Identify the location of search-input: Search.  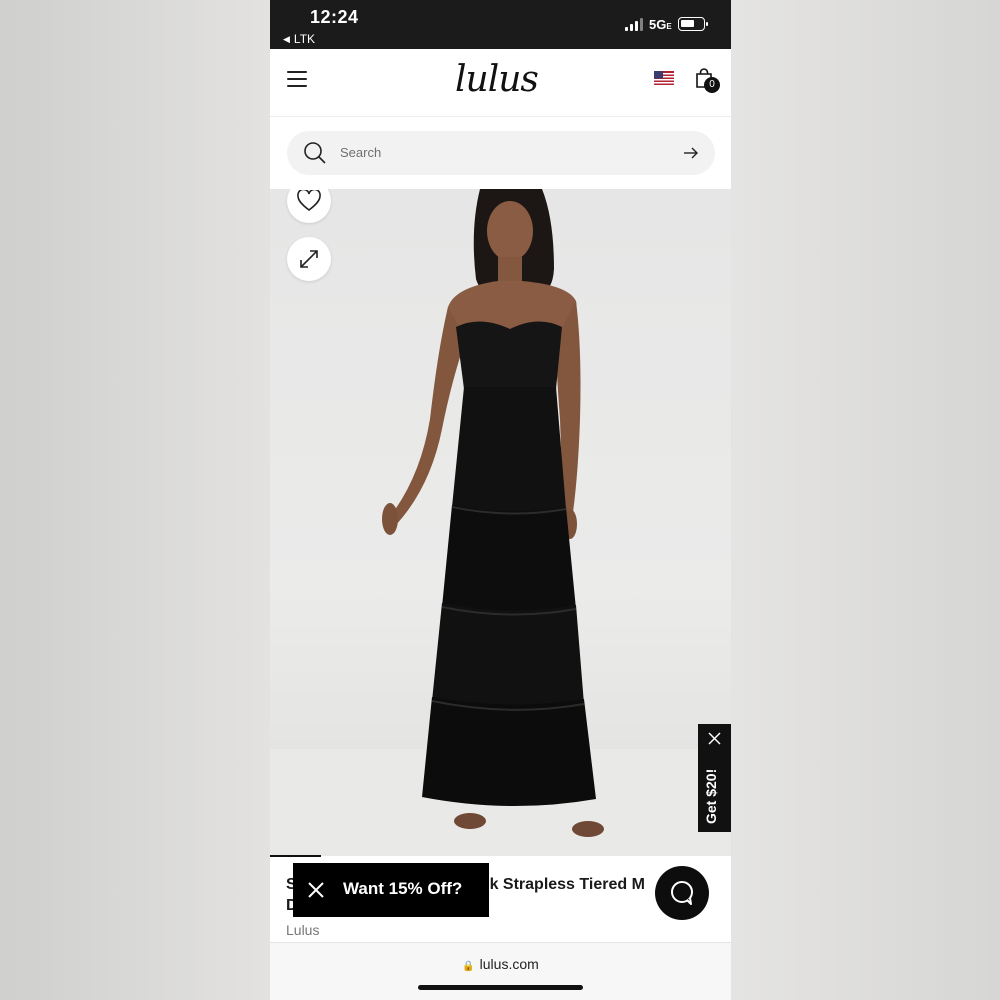
(501, 153).